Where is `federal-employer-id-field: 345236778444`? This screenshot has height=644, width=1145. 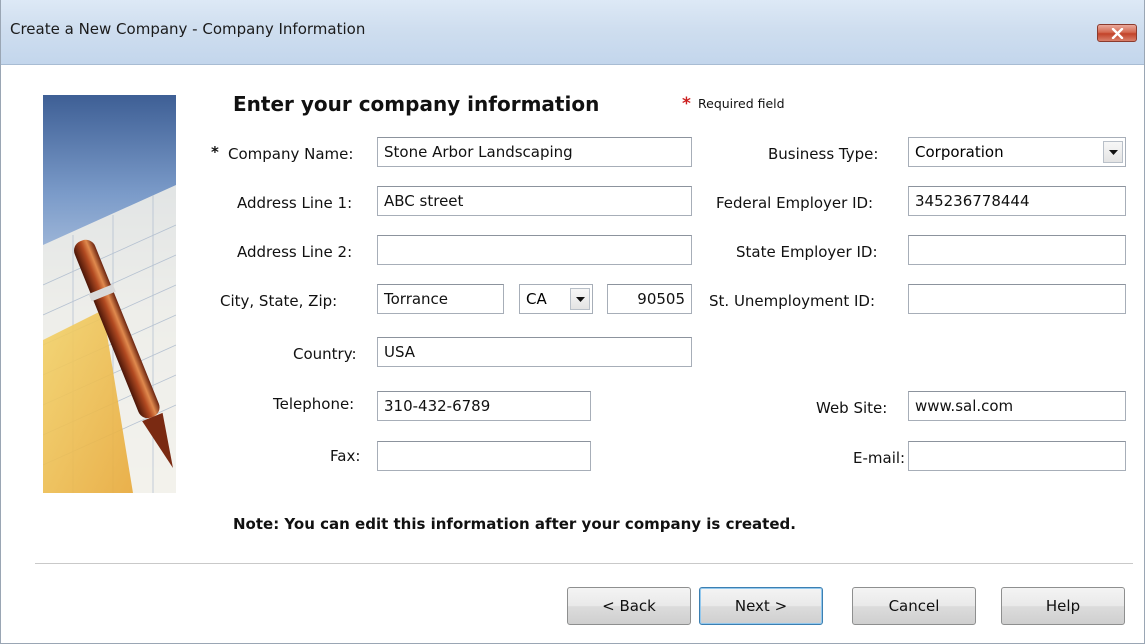
federal-employer-id-field: 345236778444 is located at coordinates (1017, 201).